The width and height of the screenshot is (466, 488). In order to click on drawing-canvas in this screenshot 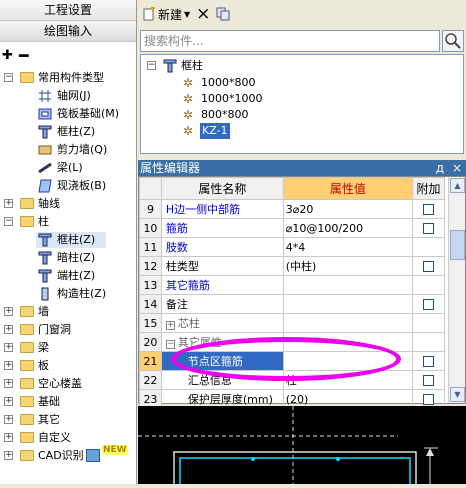, I will do `click(302, 447)`.